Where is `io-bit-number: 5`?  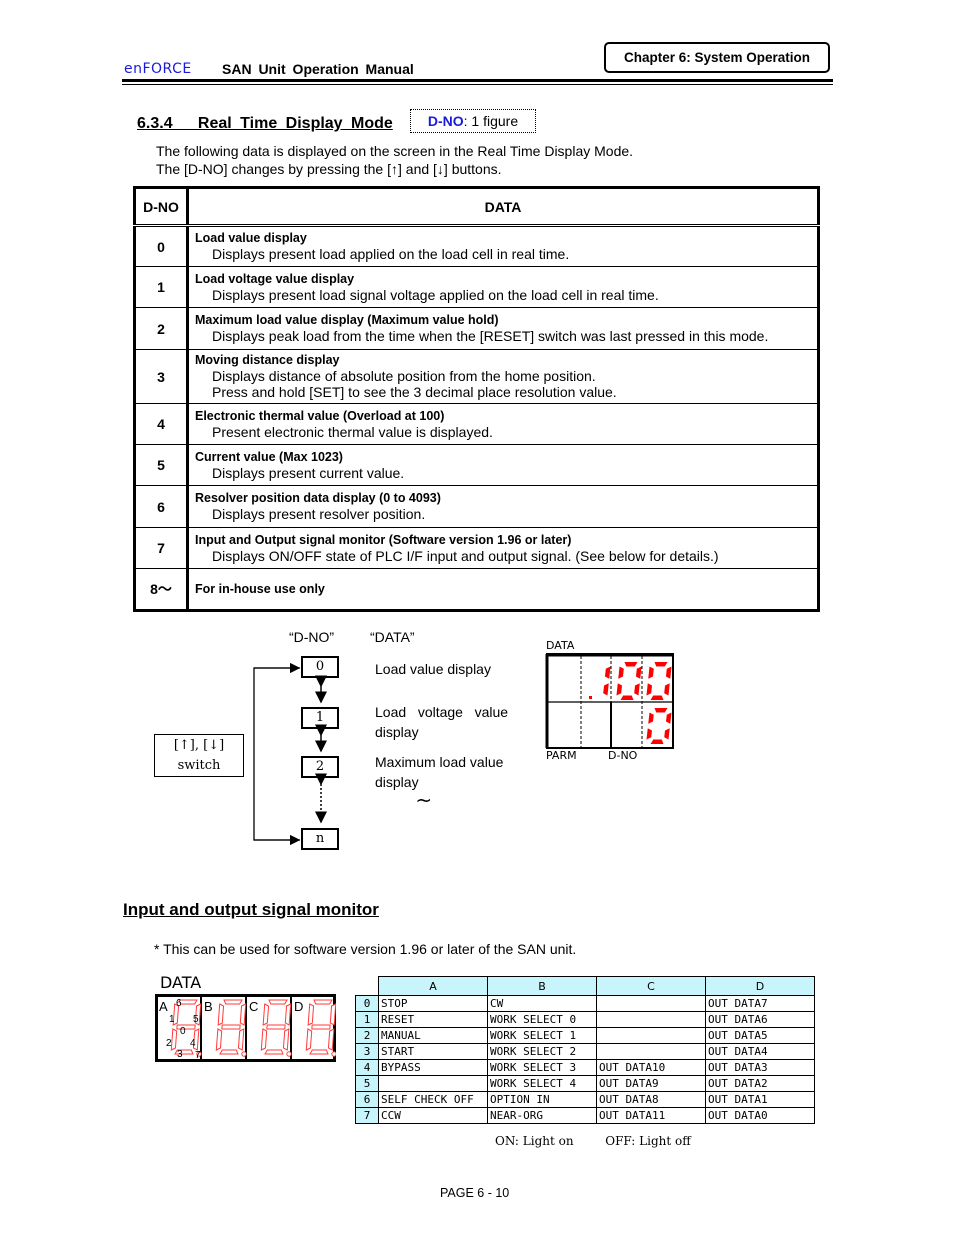 io-bit-number: 5 is located at coordinates (367, 1083).